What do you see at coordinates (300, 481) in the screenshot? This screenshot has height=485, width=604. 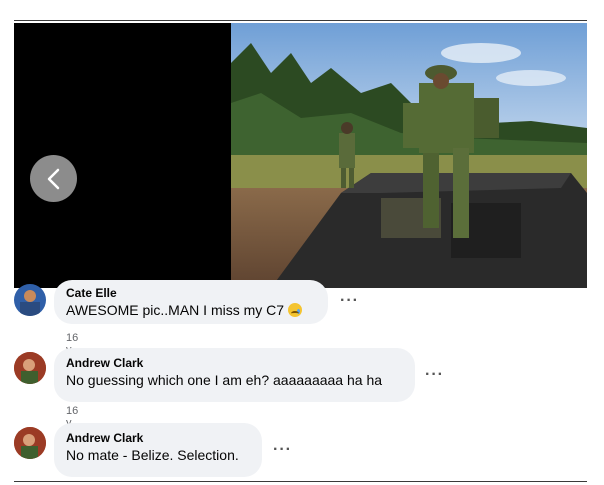 I see `bottom-divider` at bounding box center [300, 481].